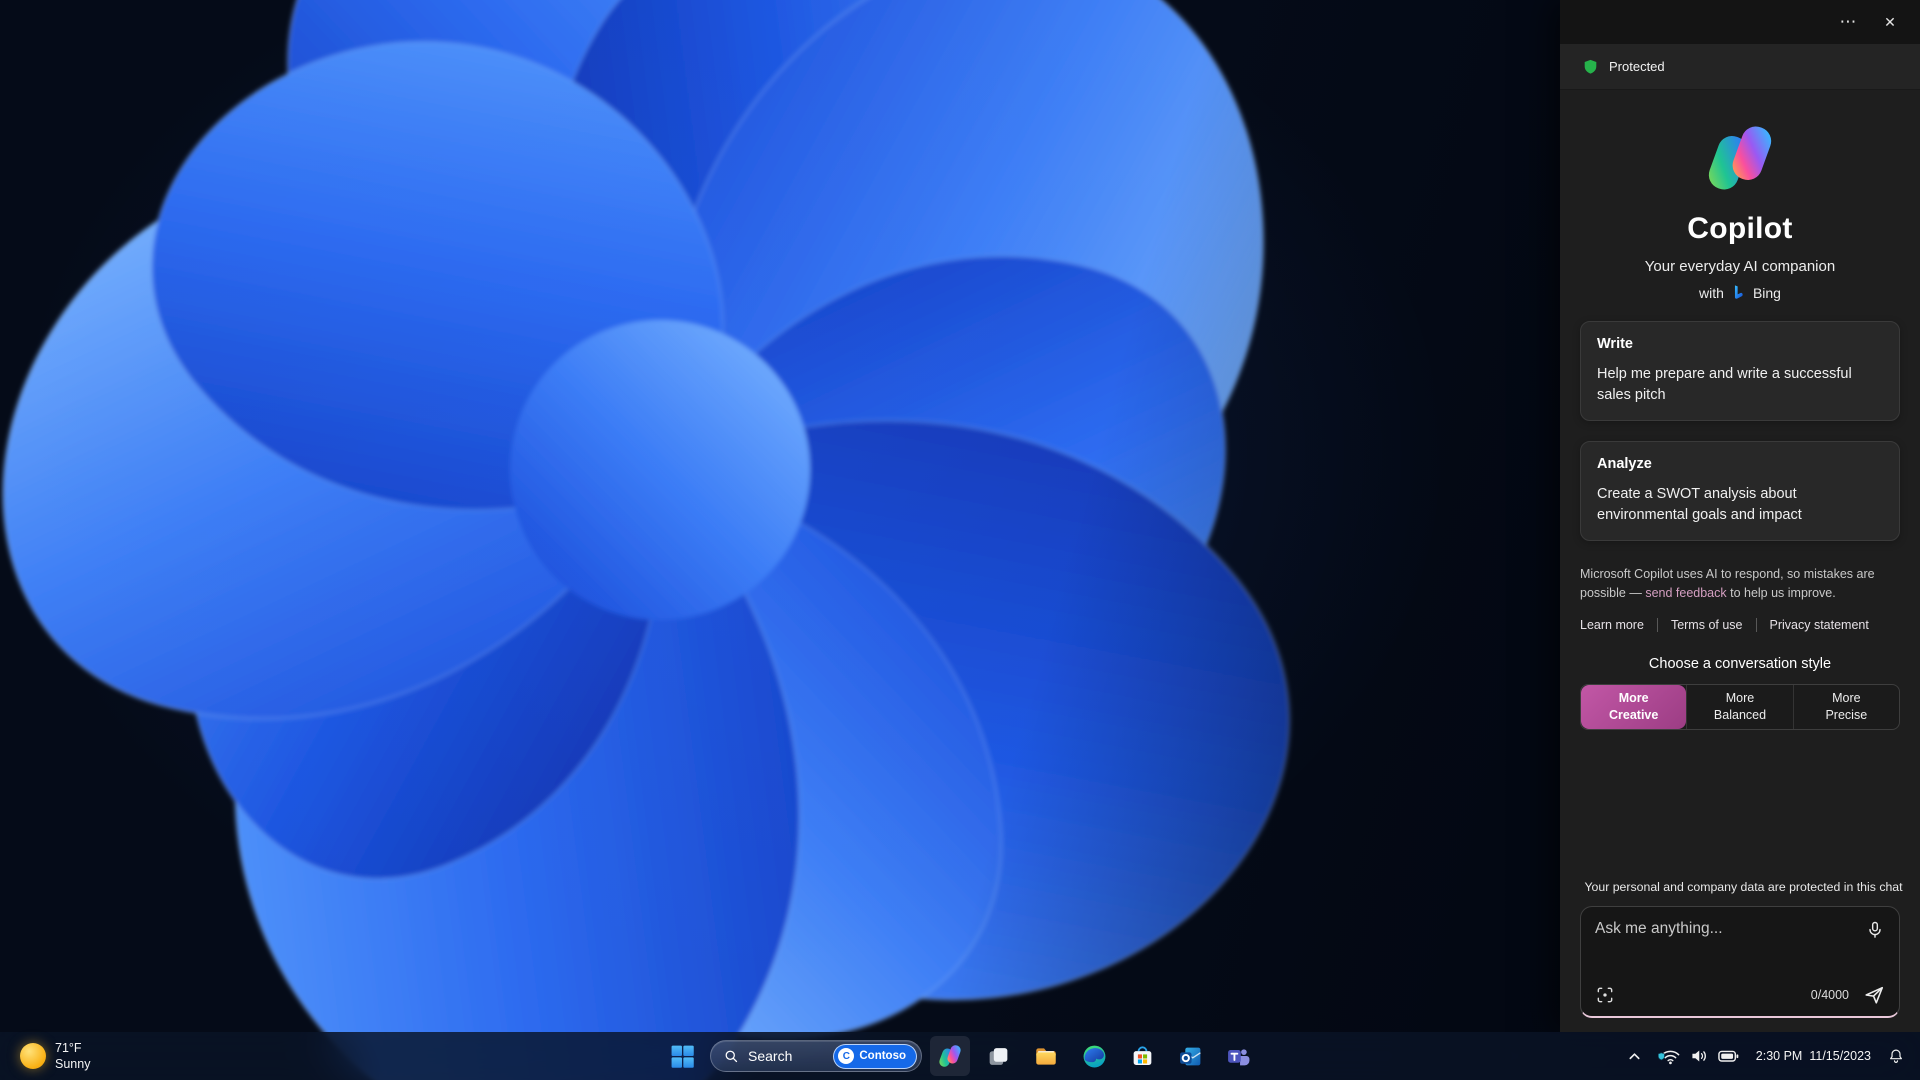 The width and height of the screenshot is (1920, 1080). I want to click on copilot-icon, so click(950, 1056).